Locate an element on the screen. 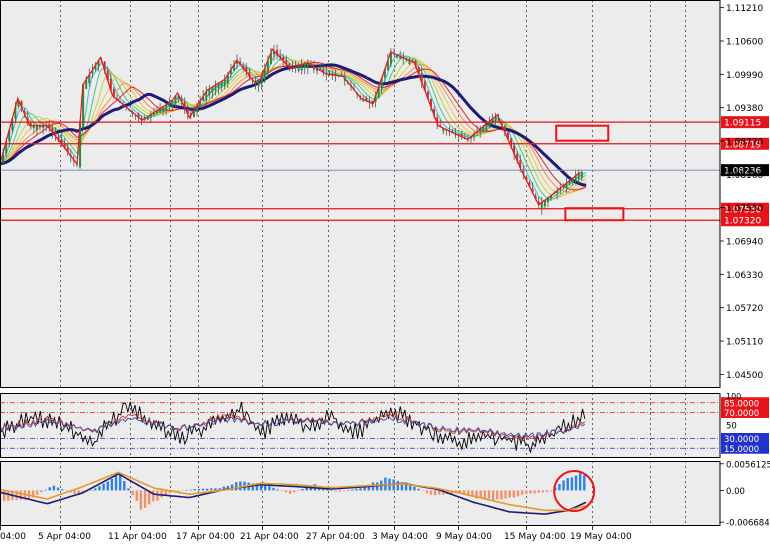  x-axis-label: 3 May 04:00 is located at coordinates (400, 537).